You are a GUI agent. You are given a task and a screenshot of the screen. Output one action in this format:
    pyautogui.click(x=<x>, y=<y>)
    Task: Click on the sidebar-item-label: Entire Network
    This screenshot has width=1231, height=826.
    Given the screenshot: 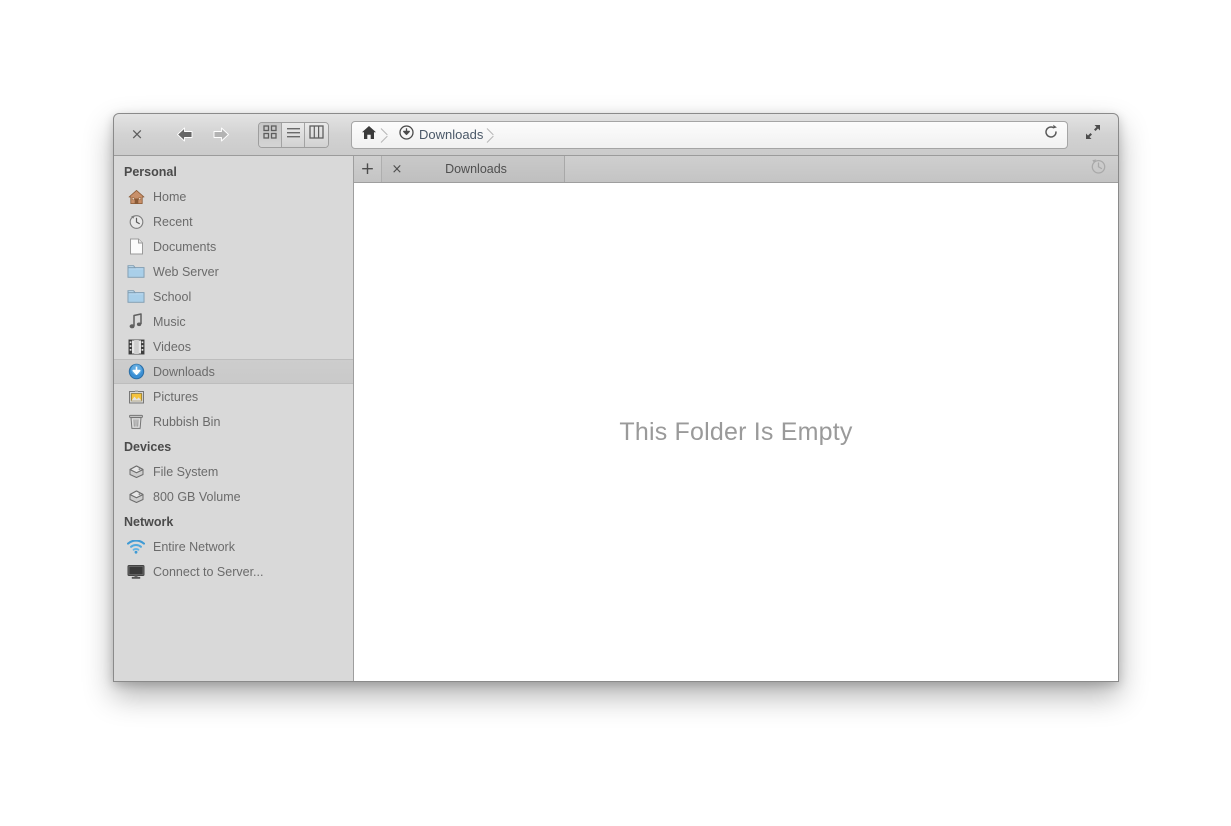 What is the action you would take?
    pyautogui.click(x=194, y=546)
    